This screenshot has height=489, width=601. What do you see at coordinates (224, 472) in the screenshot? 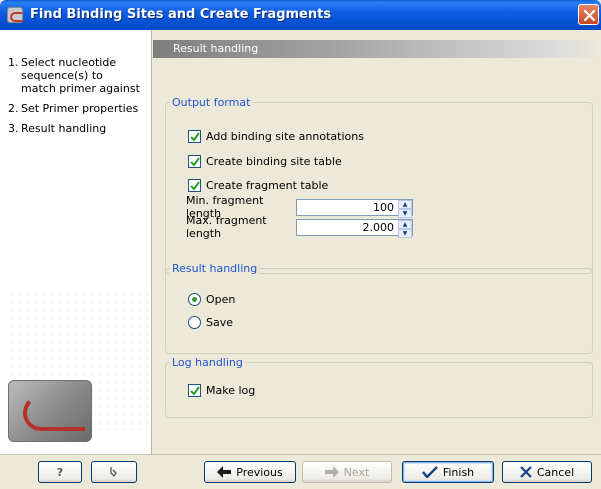
I see `arrow-left-icon` at bounding box center [224, 472].